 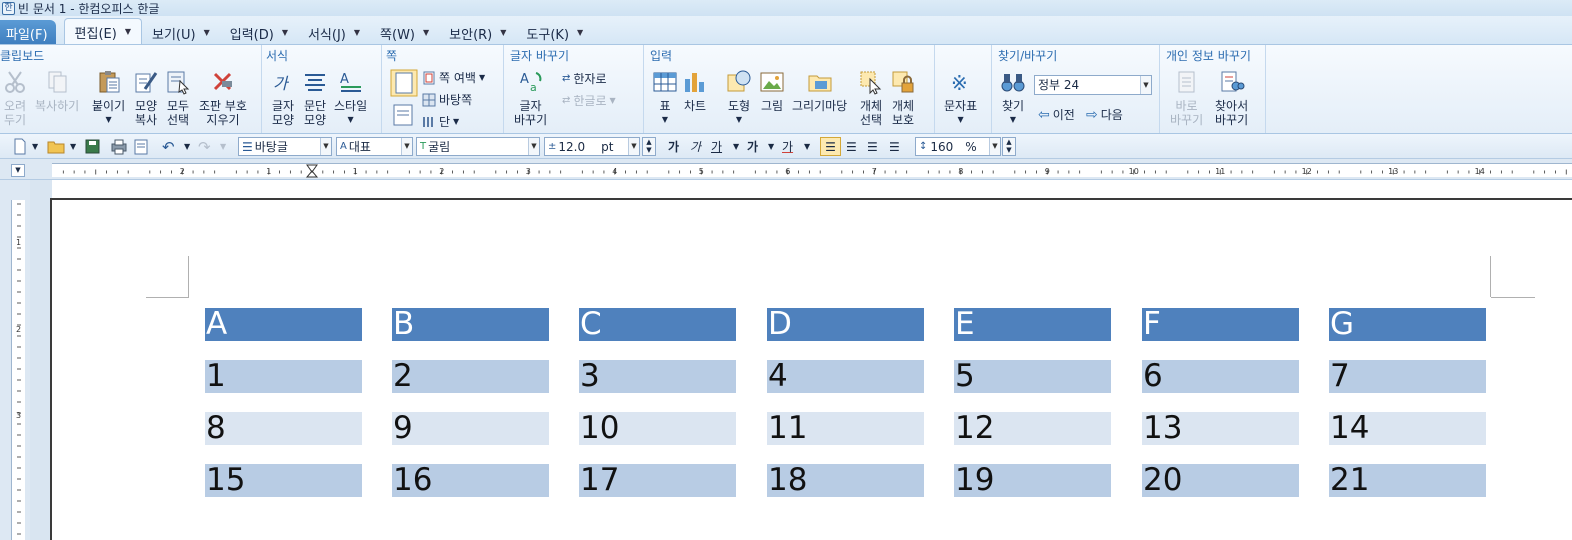 I want to click on columns-button: 단 ▼, so click(x=440, y=121).